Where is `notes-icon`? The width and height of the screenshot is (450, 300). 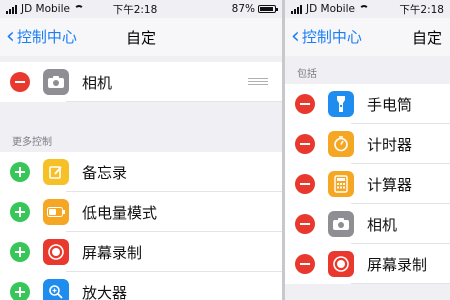
notes-icon is located at coordinates (56, 172).